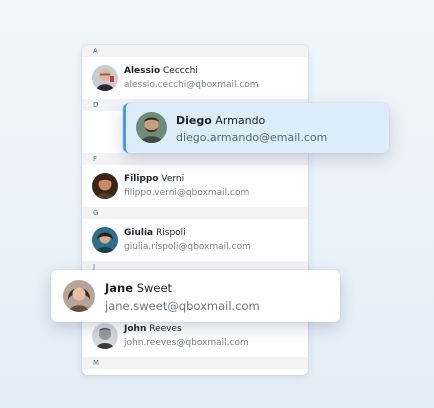  What do you see at coordinates (161, 71) in the screenshot?
I see `contact-name: Alessio Ceccchi` at bounding box center [161, 71].